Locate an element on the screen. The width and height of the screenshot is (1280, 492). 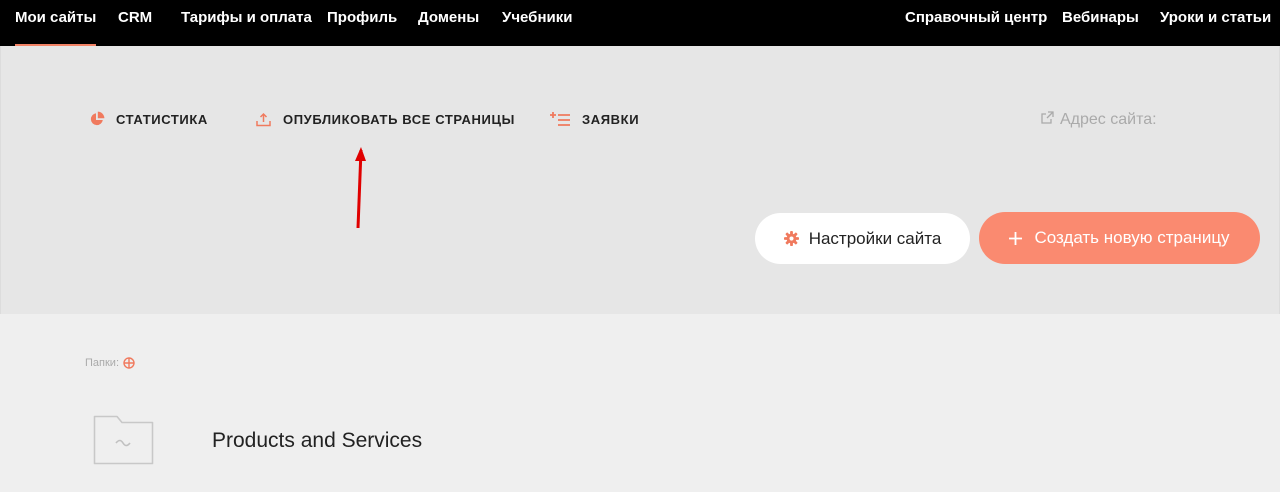
nav-webinars: Вебинары is located at coordinates (1100, 23).